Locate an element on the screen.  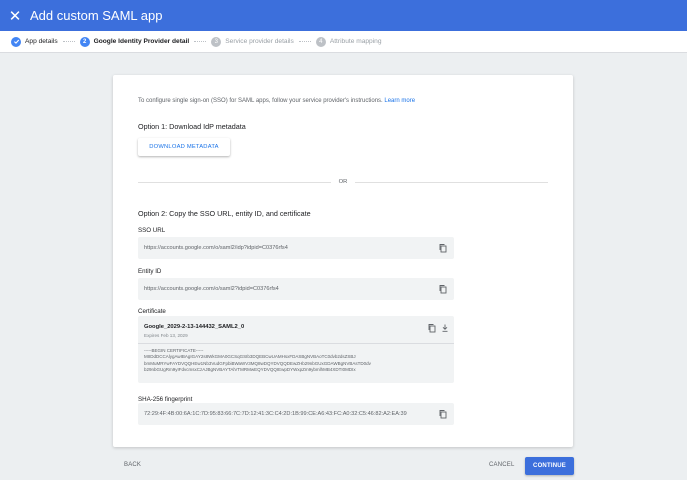
step-label: Attribute mapping is located at coordinates (355, 41).